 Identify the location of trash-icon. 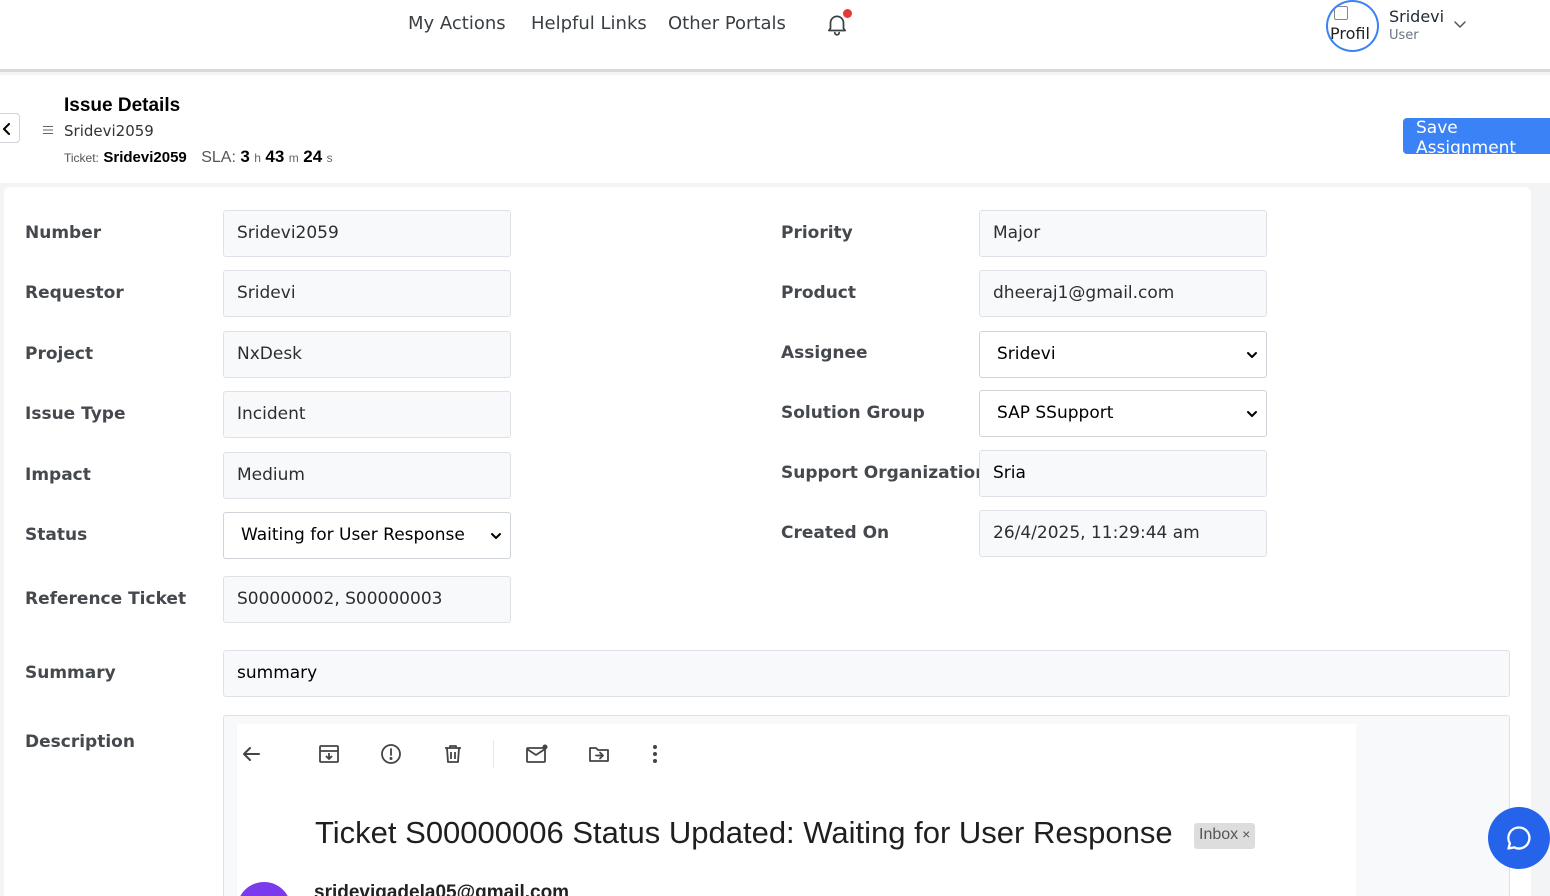
(453, 754).